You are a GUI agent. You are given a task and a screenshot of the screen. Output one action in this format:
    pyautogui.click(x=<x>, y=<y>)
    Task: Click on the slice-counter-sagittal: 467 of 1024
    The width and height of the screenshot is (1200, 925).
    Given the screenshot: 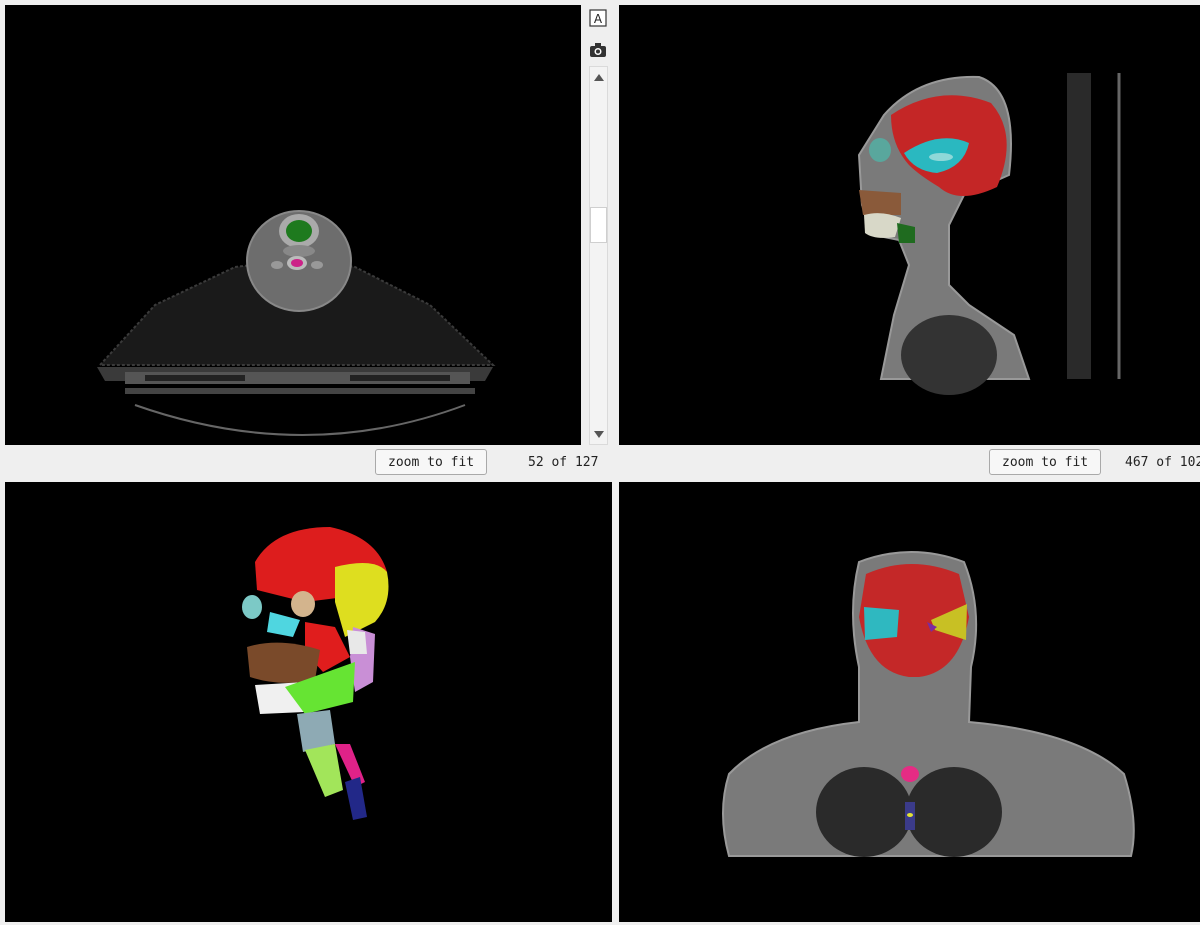 What is the action you would take?
    pyautogui.click(x=1162, y=462)
    